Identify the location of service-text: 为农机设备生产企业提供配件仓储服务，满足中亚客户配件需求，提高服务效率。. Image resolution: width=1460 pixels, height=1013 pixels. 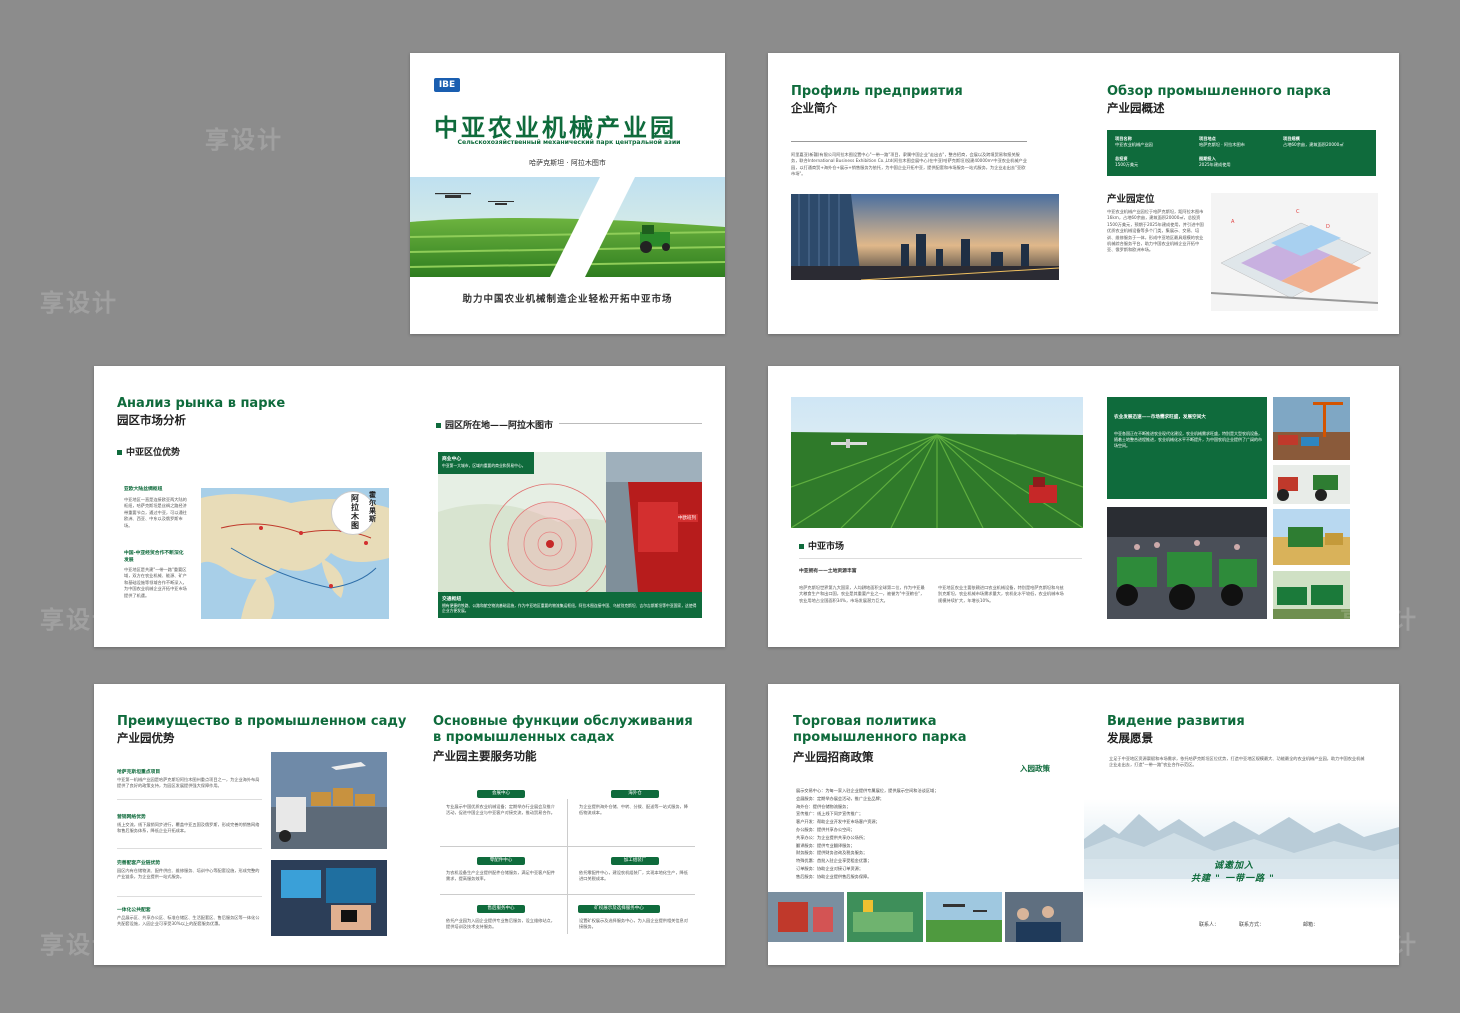
(500, 876).